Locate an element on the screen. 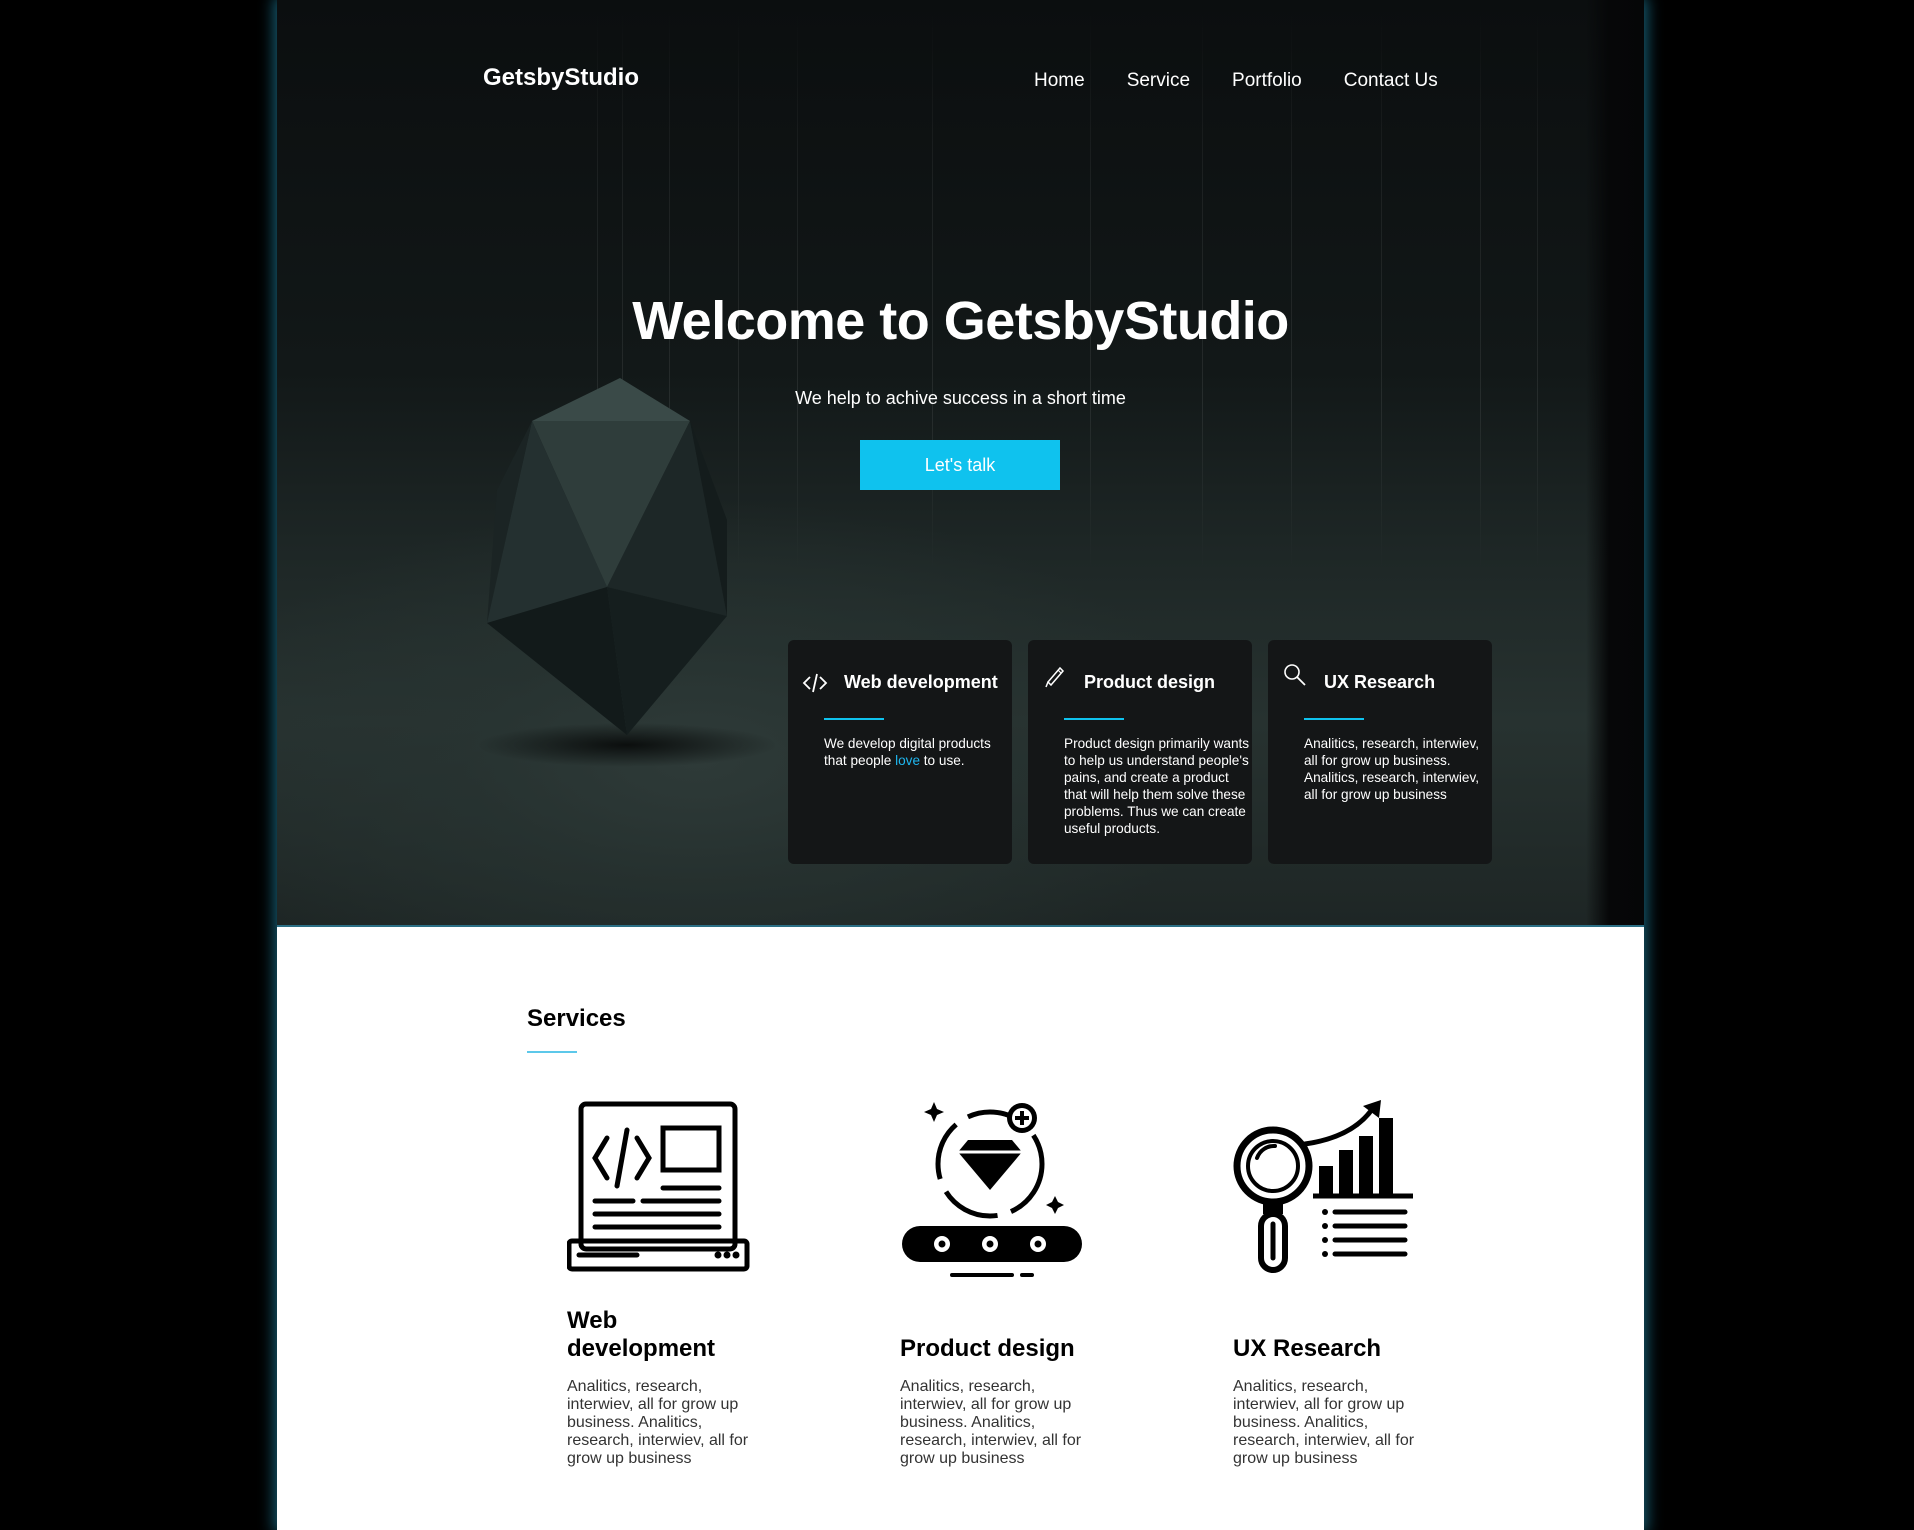 This screenshot has height=1530, width=1914. nav-contact-us: Contact Us is located at coordinates (1391, 81).